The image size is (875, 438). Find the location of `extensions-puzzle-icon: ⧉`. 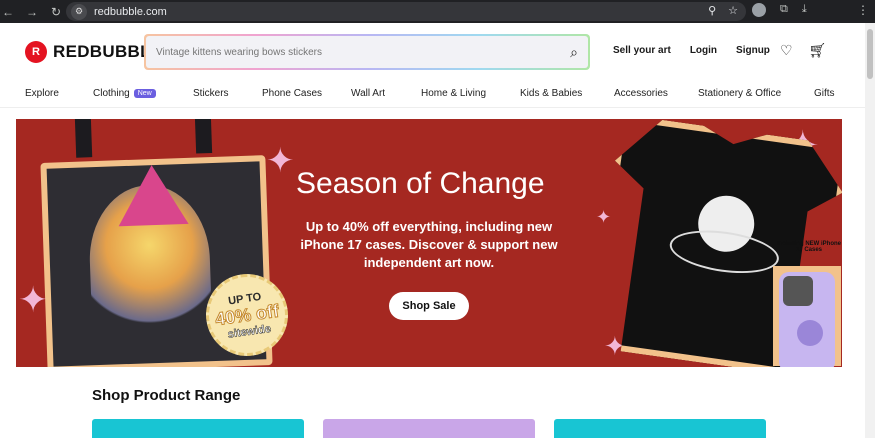

extensions-puzzle-icon: ⧉ is located at coordinates (784, 10).